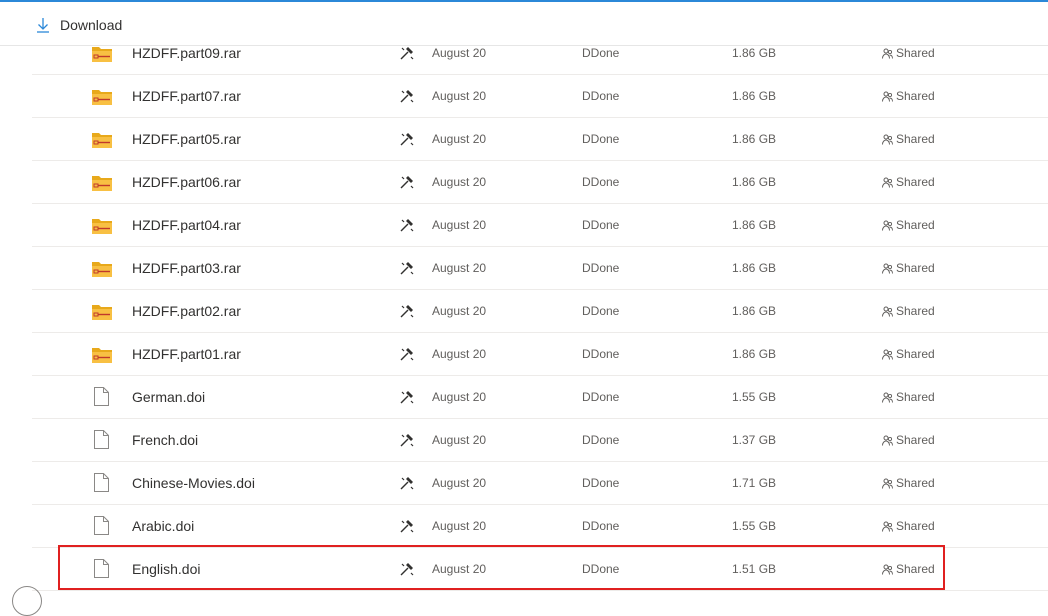  I want to click on file-name: HZDFF.part02.rar, so click(186, 311).